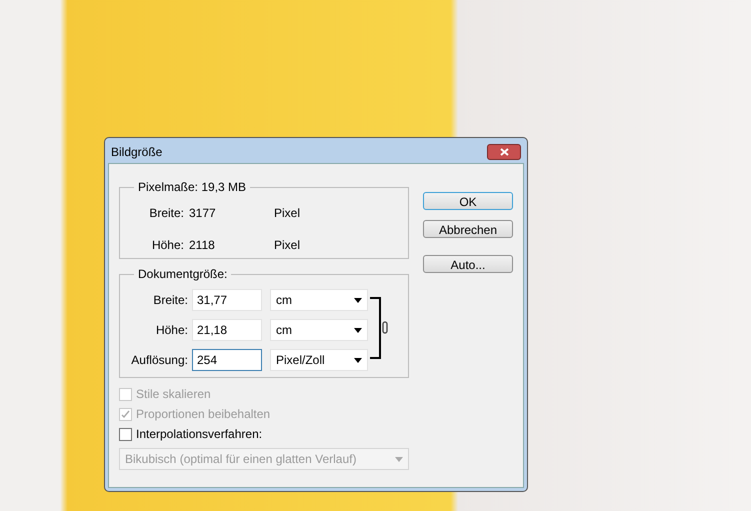 The image size is (751, 511). I want to click on window-title: Bildgröße, so click(136, 152).